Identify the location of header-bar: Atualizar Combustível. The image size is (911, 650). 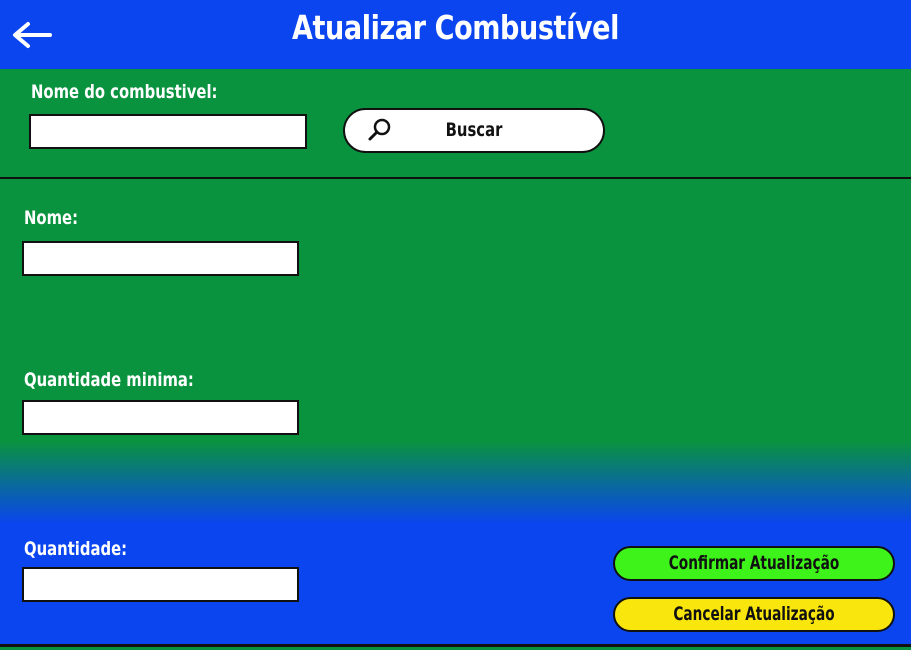
(455, 34).